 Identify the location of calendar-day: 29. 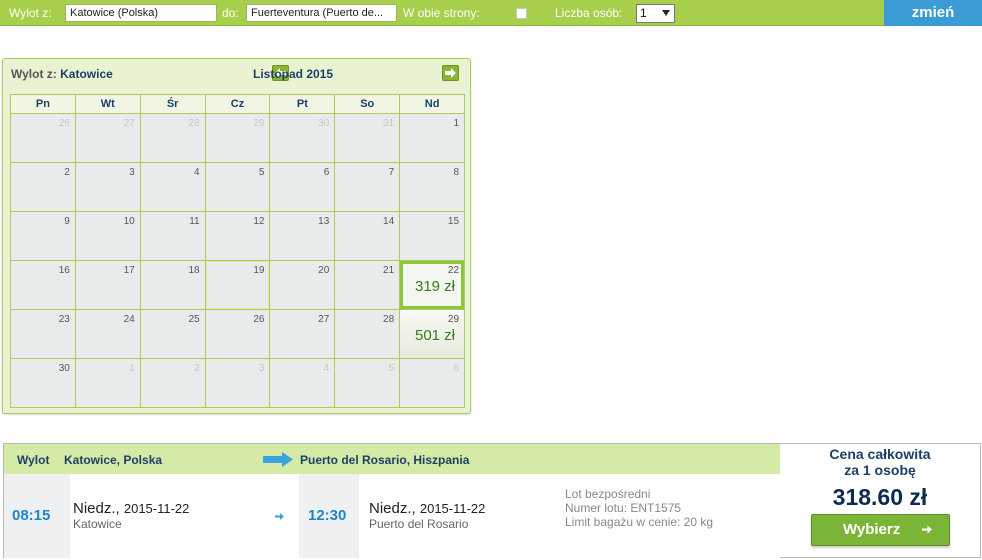
(238, 138).